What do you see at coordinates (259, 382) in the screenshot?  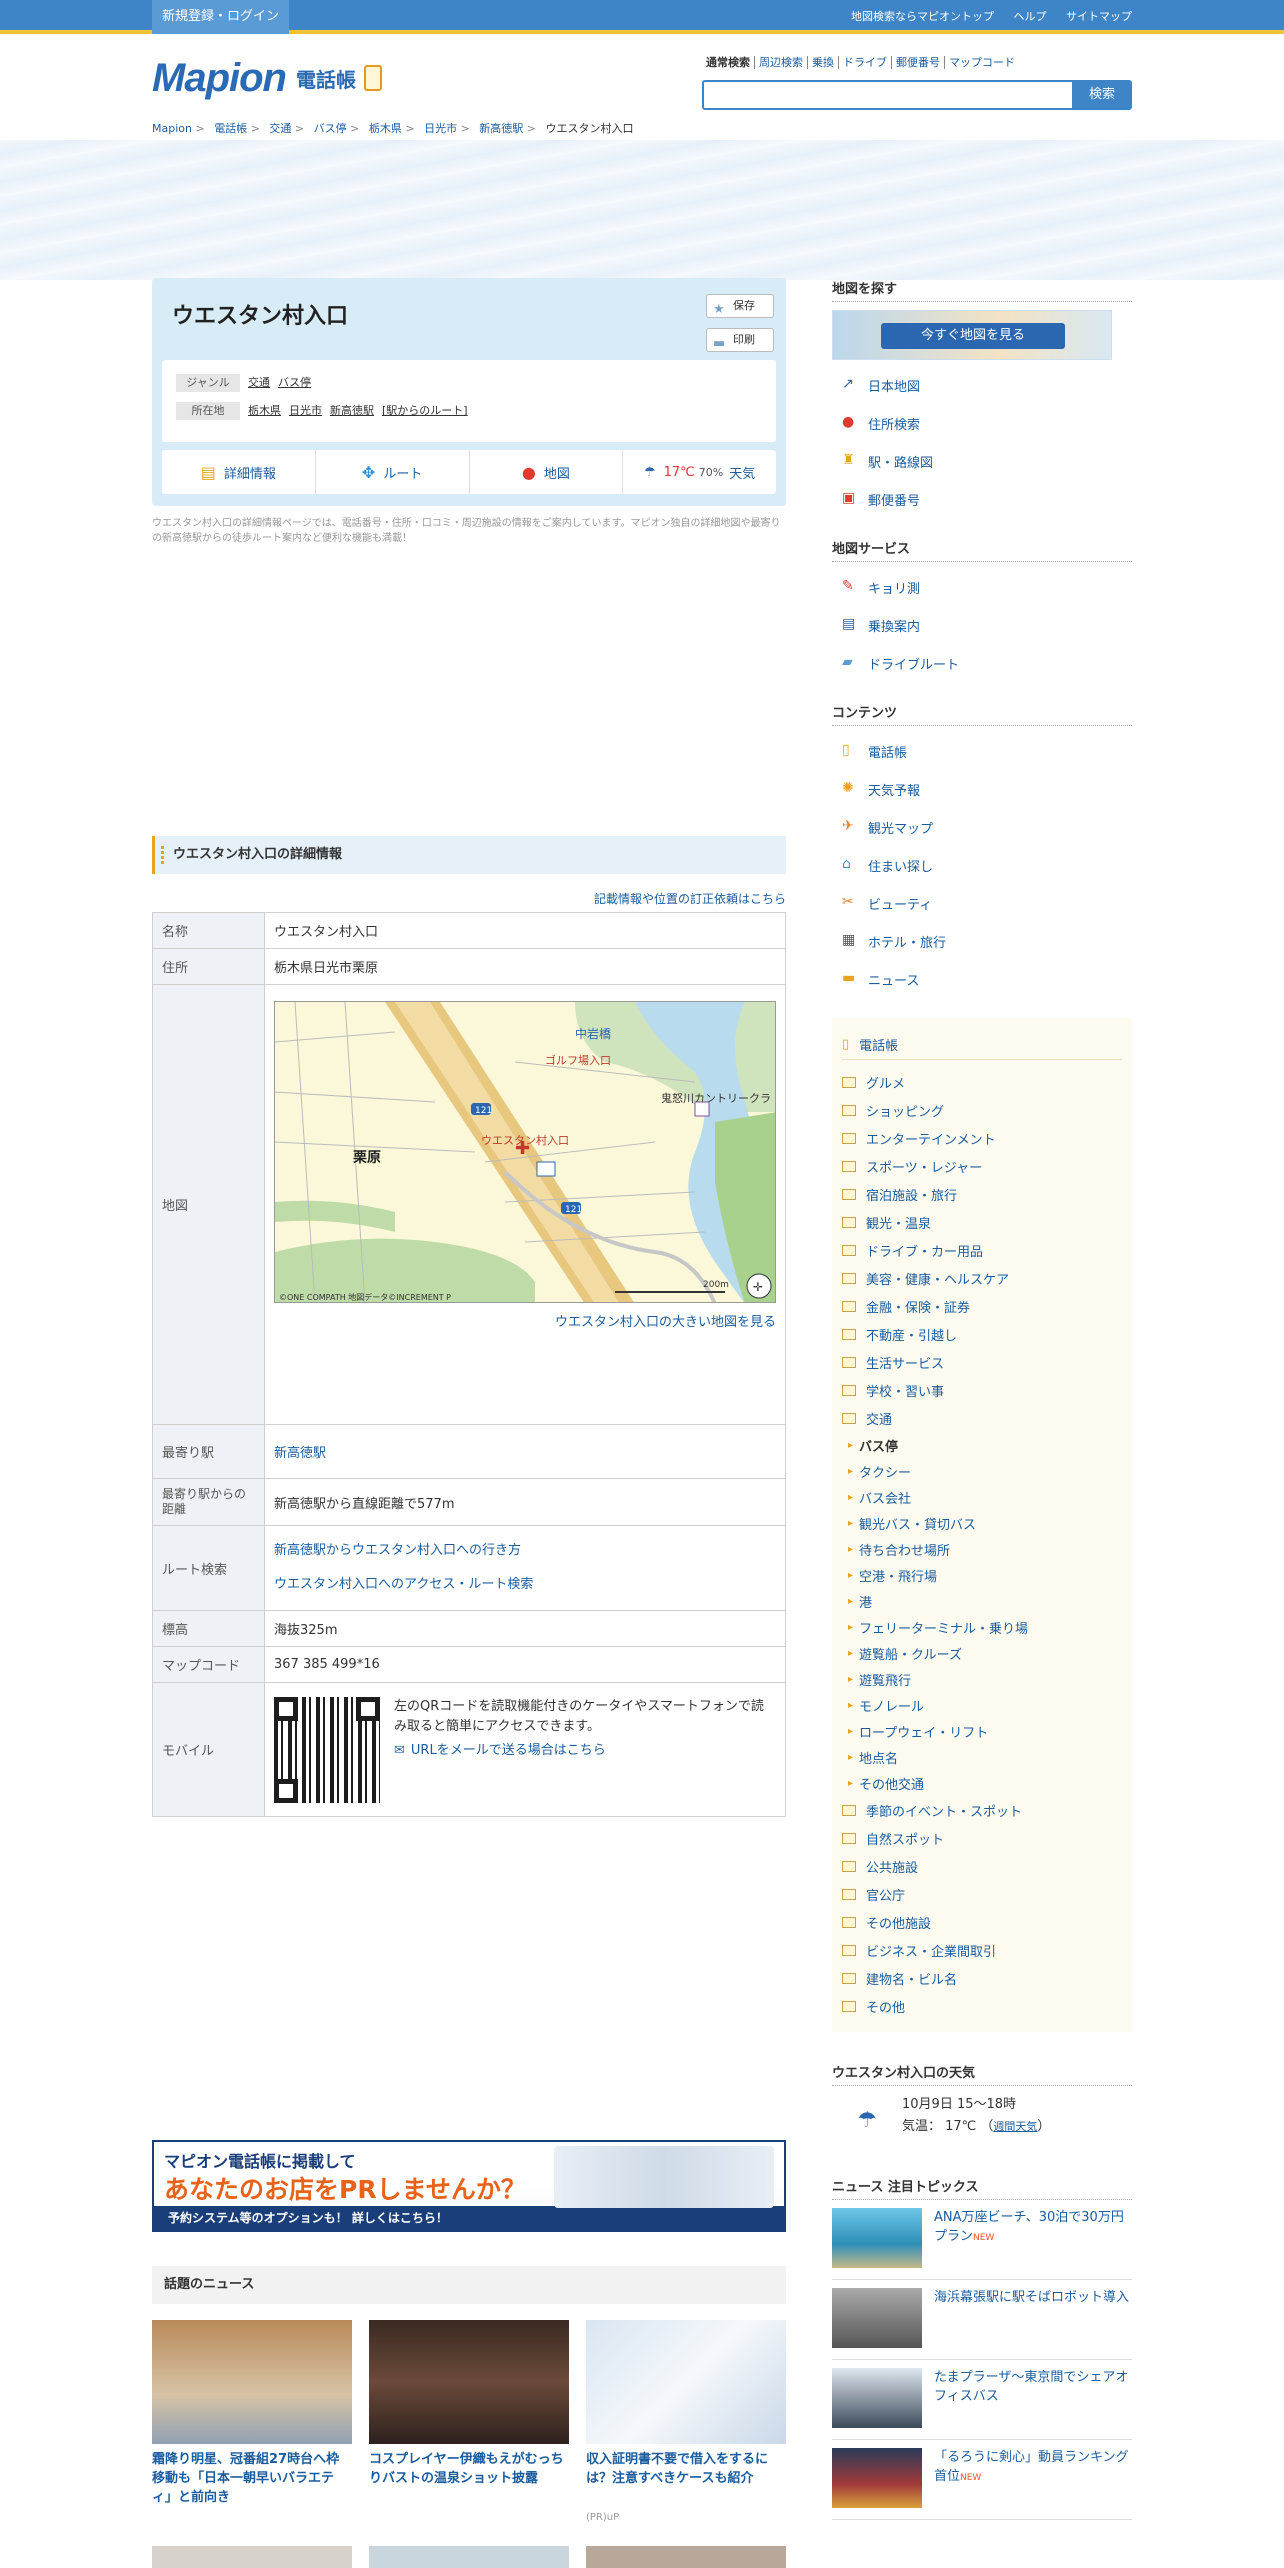 I see `genre-link: 交通` at bounding box center [259, 382].